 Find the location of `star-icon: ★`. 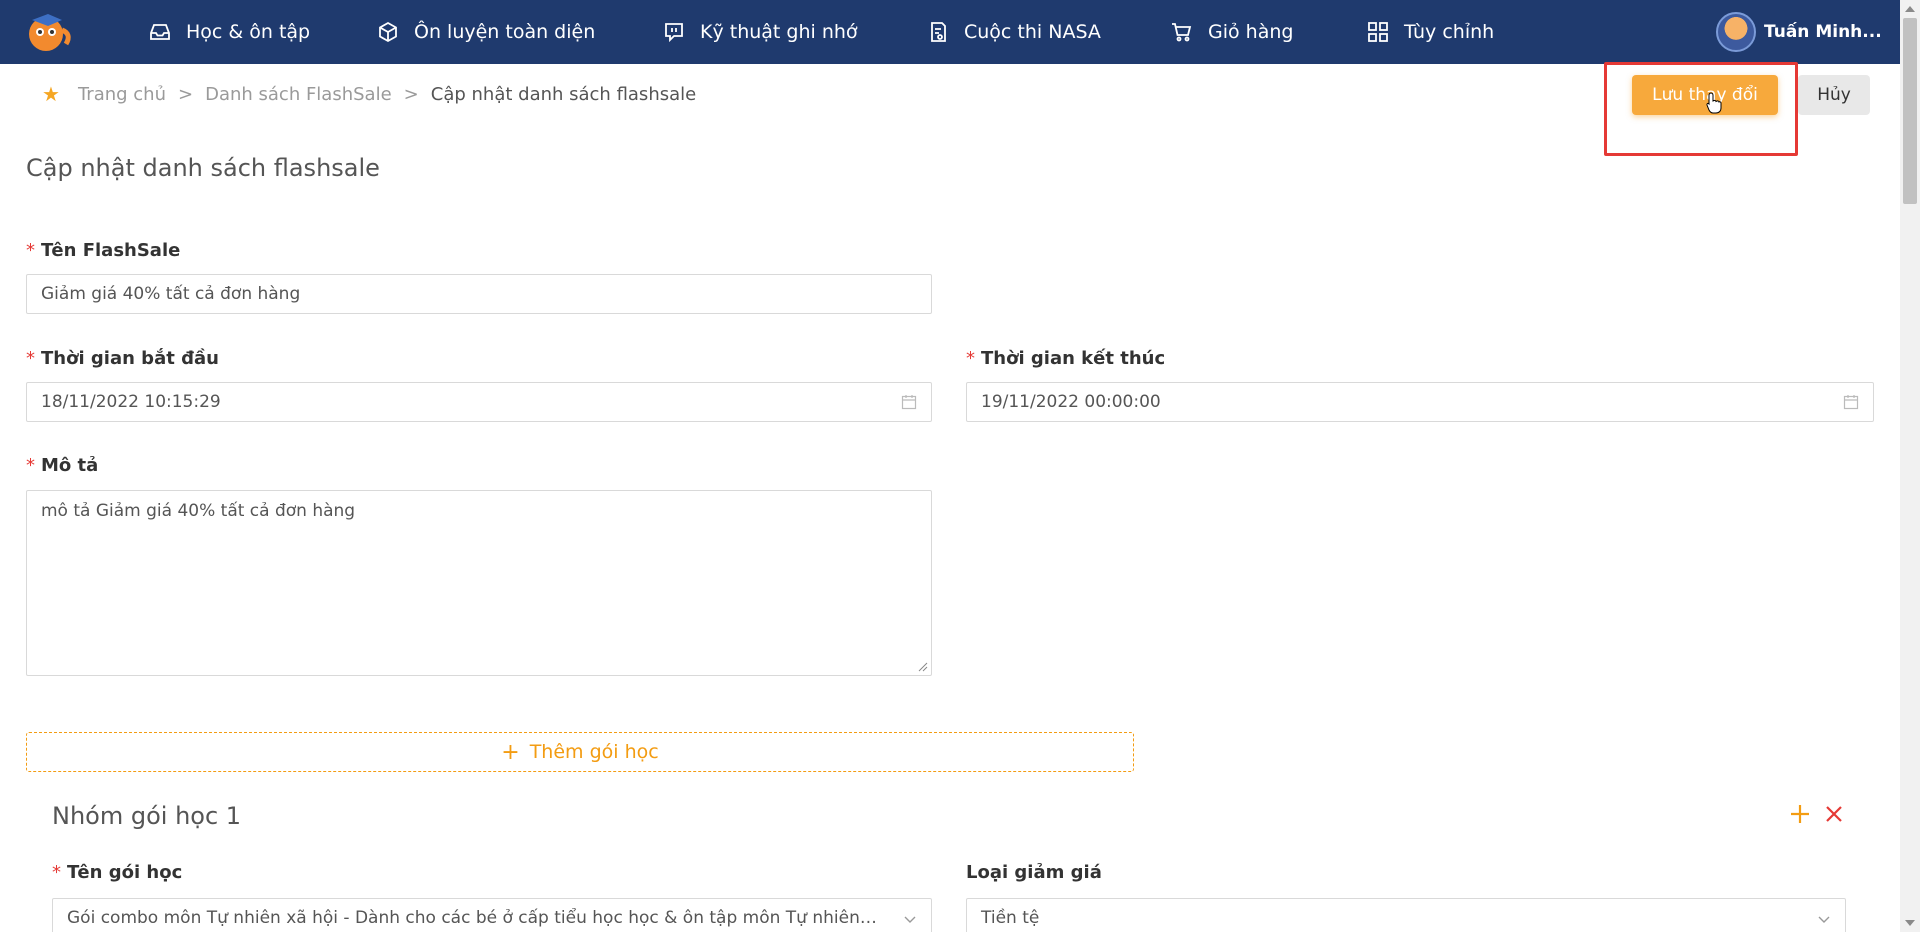

star-icon: ★ is located at coordinates (51, 94).